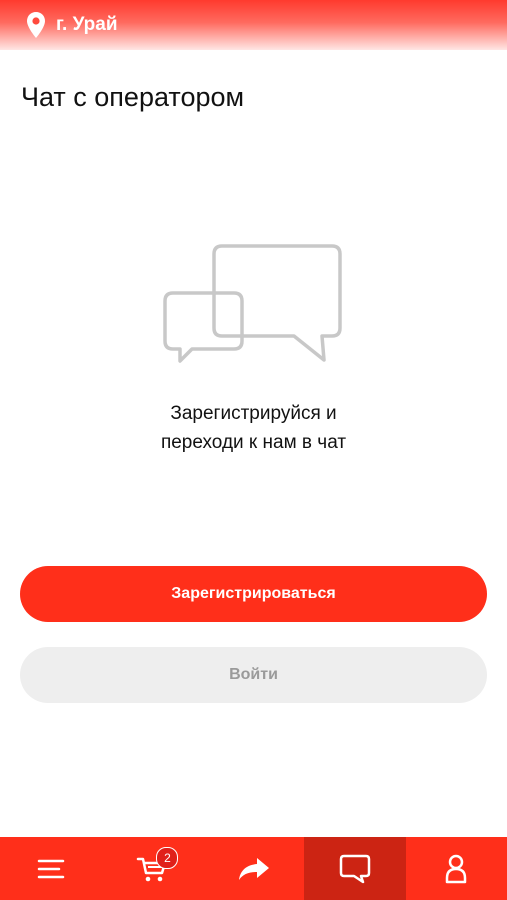  I want to click on map-pin-icon, so click(36, 25).